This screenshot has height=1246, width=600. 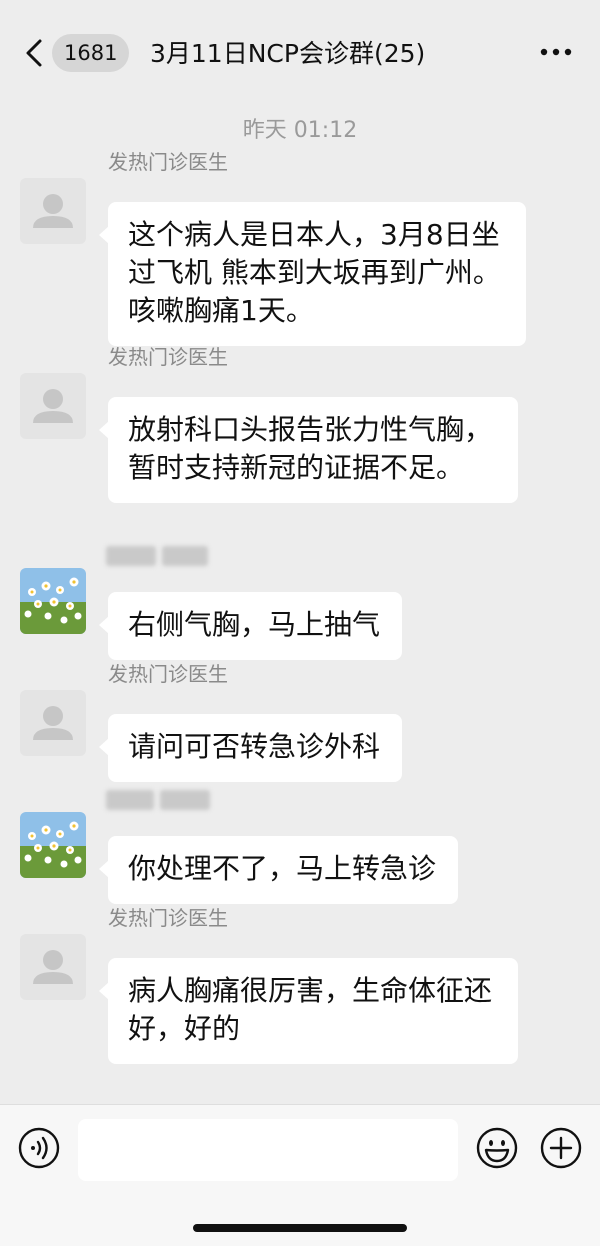 I want to click on chat-title: 3月11日NCP会诊群(25), so click(x=288, y=53).